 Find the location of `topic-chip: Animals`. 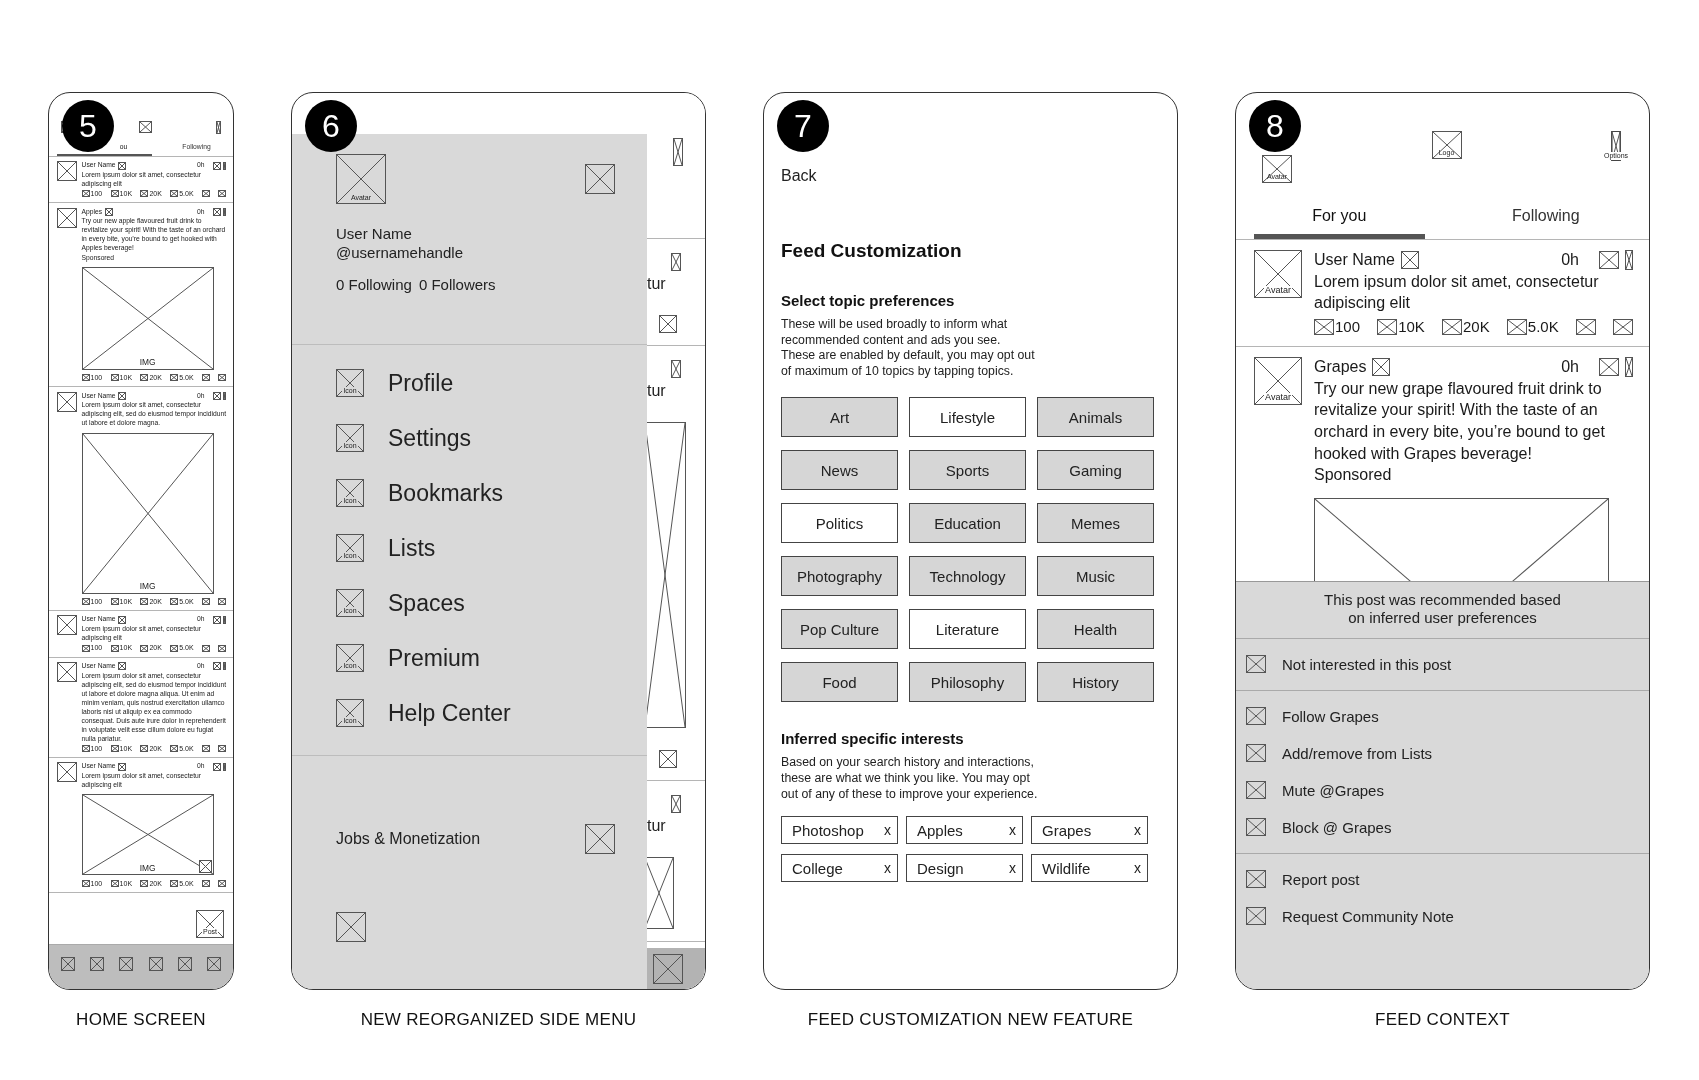

topic-chip: Animals is located at coordinates (1095, 417).